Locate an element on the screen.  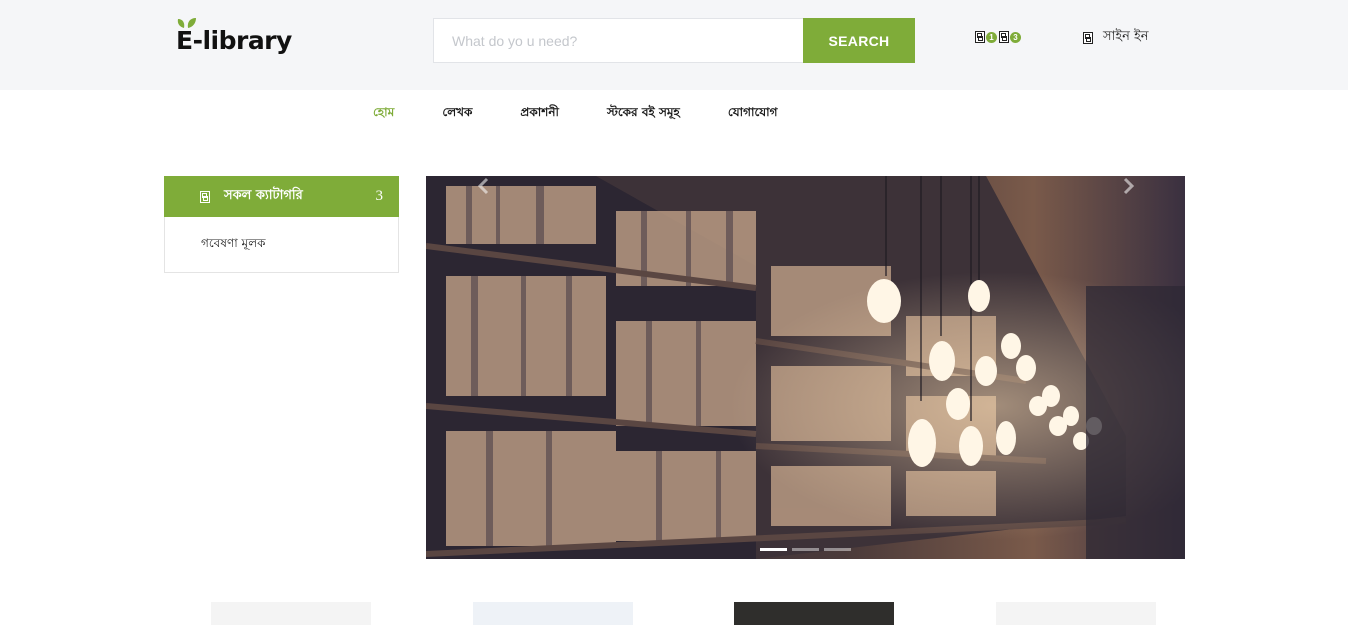
category-header: সকল ক্যাটাগরি 3 is located at coordinates (281, 196).